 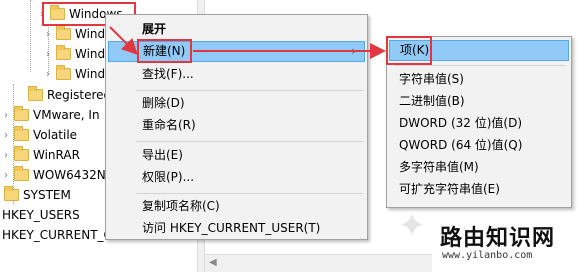 I want to click on tree-node-volatile: › Volatile, so click(x=38, y=135).